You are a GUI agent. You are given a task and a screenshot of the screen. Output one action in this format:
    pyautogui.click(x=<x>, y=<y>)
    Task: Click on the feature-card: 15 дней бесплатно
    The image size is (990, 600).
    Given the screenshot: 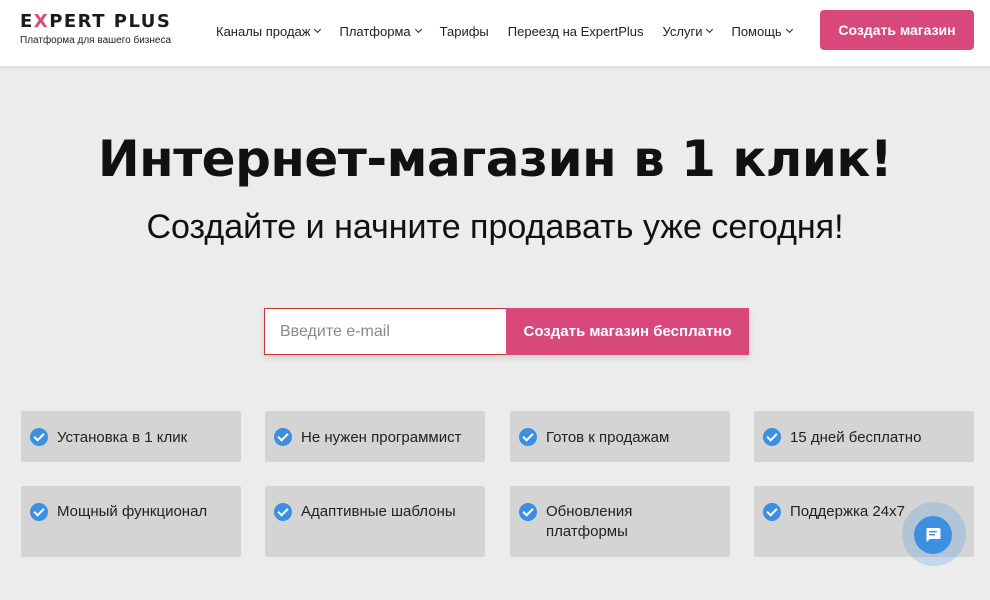 What is the action you would take?
    pyautogui.click(x=864, y=436)
    